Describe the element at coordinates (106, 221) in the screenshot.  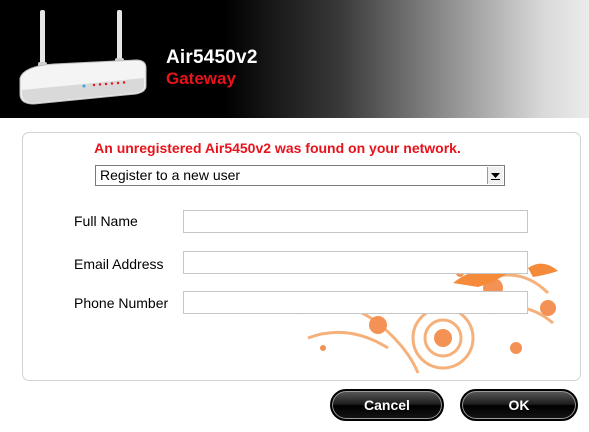
I see `full-name-label: Full Name` at that location.